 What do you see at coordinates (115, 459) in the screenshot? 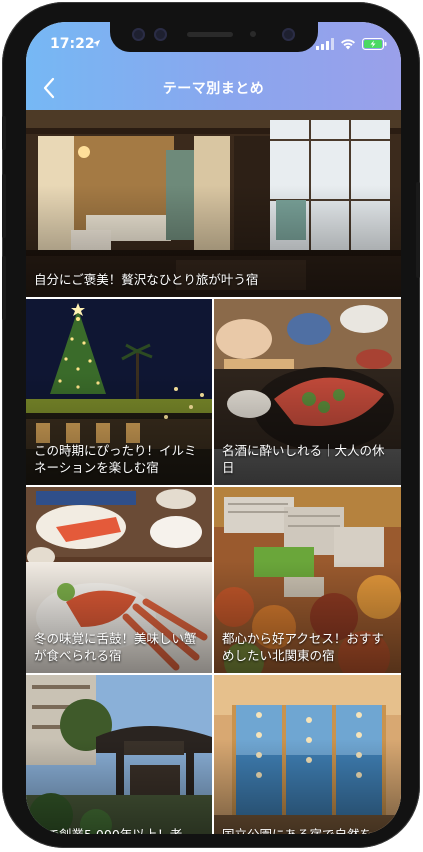
I see `theme-label: この時期にぴったり！イルミネーションを楽しむ宿` at bounding box center [115, 459].